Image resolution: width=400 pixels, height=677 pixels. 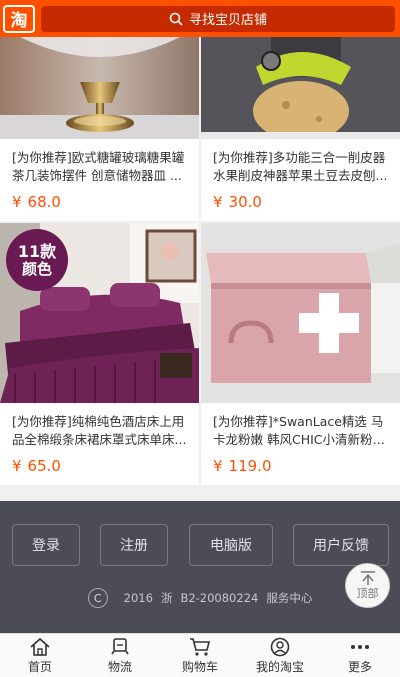 I want to click on tab-label: 物流, so click(x=119, y=666).